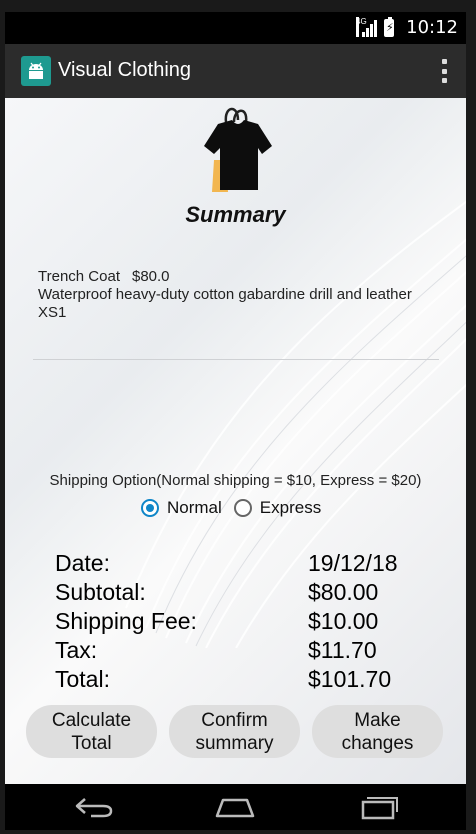  I want to click on calculate-total-button: Calculate Total, so click(91, 731).